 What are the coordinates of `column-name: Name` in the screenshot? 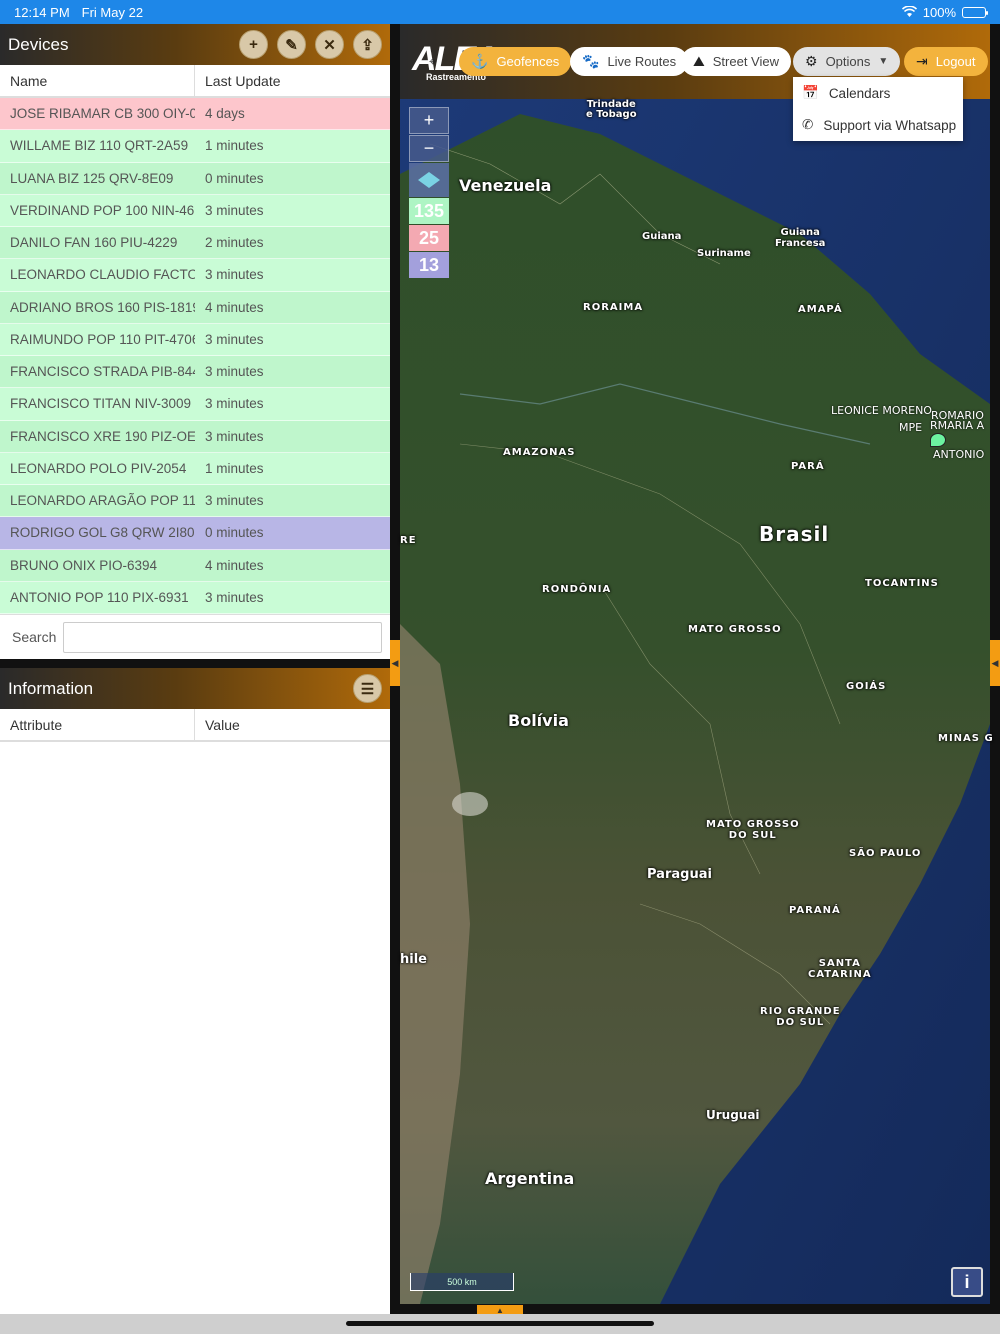 It's located at (97, 80).